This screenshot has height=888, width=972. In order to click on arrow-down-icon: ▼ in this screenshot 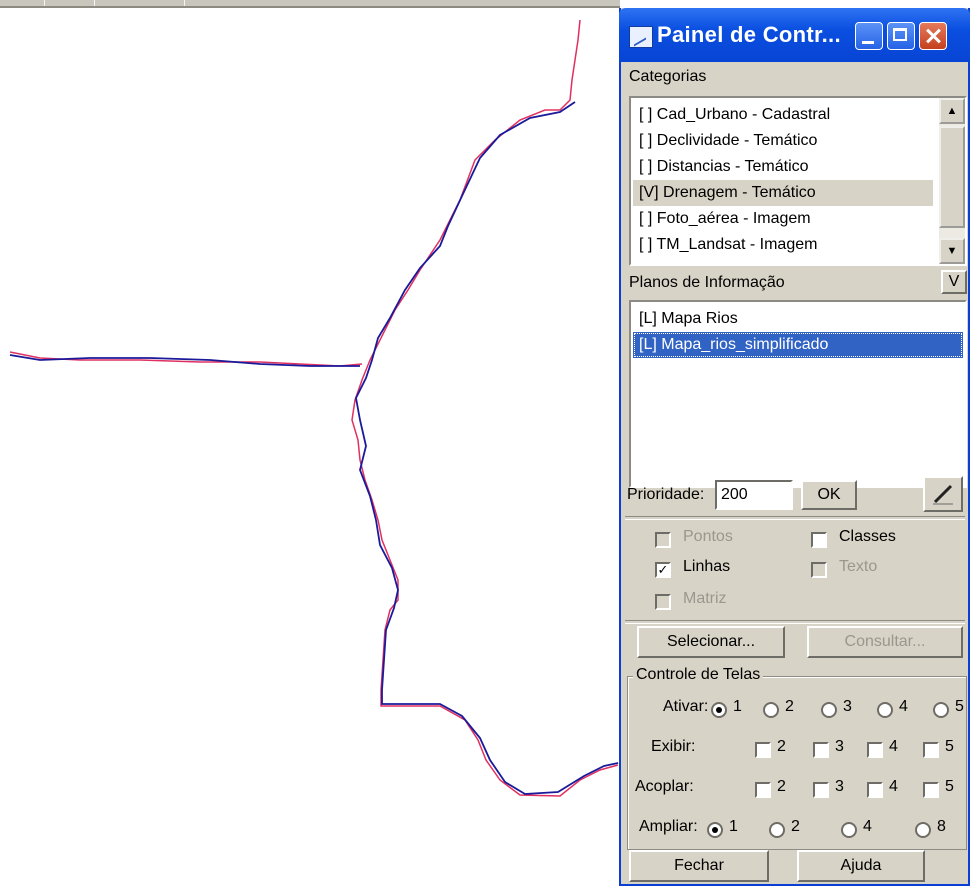, I will do `click(952, 251)`.